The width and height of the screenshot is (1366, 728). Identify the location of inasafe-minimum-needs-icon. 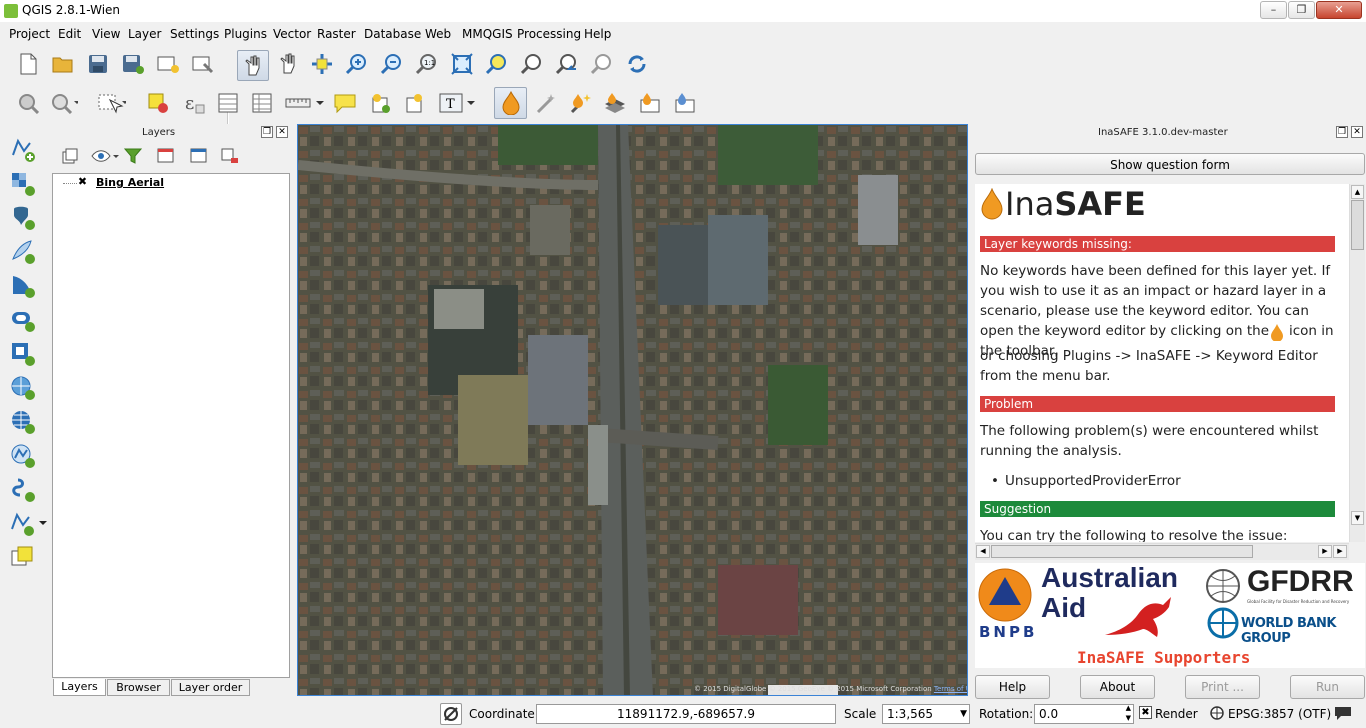
(685, 103).